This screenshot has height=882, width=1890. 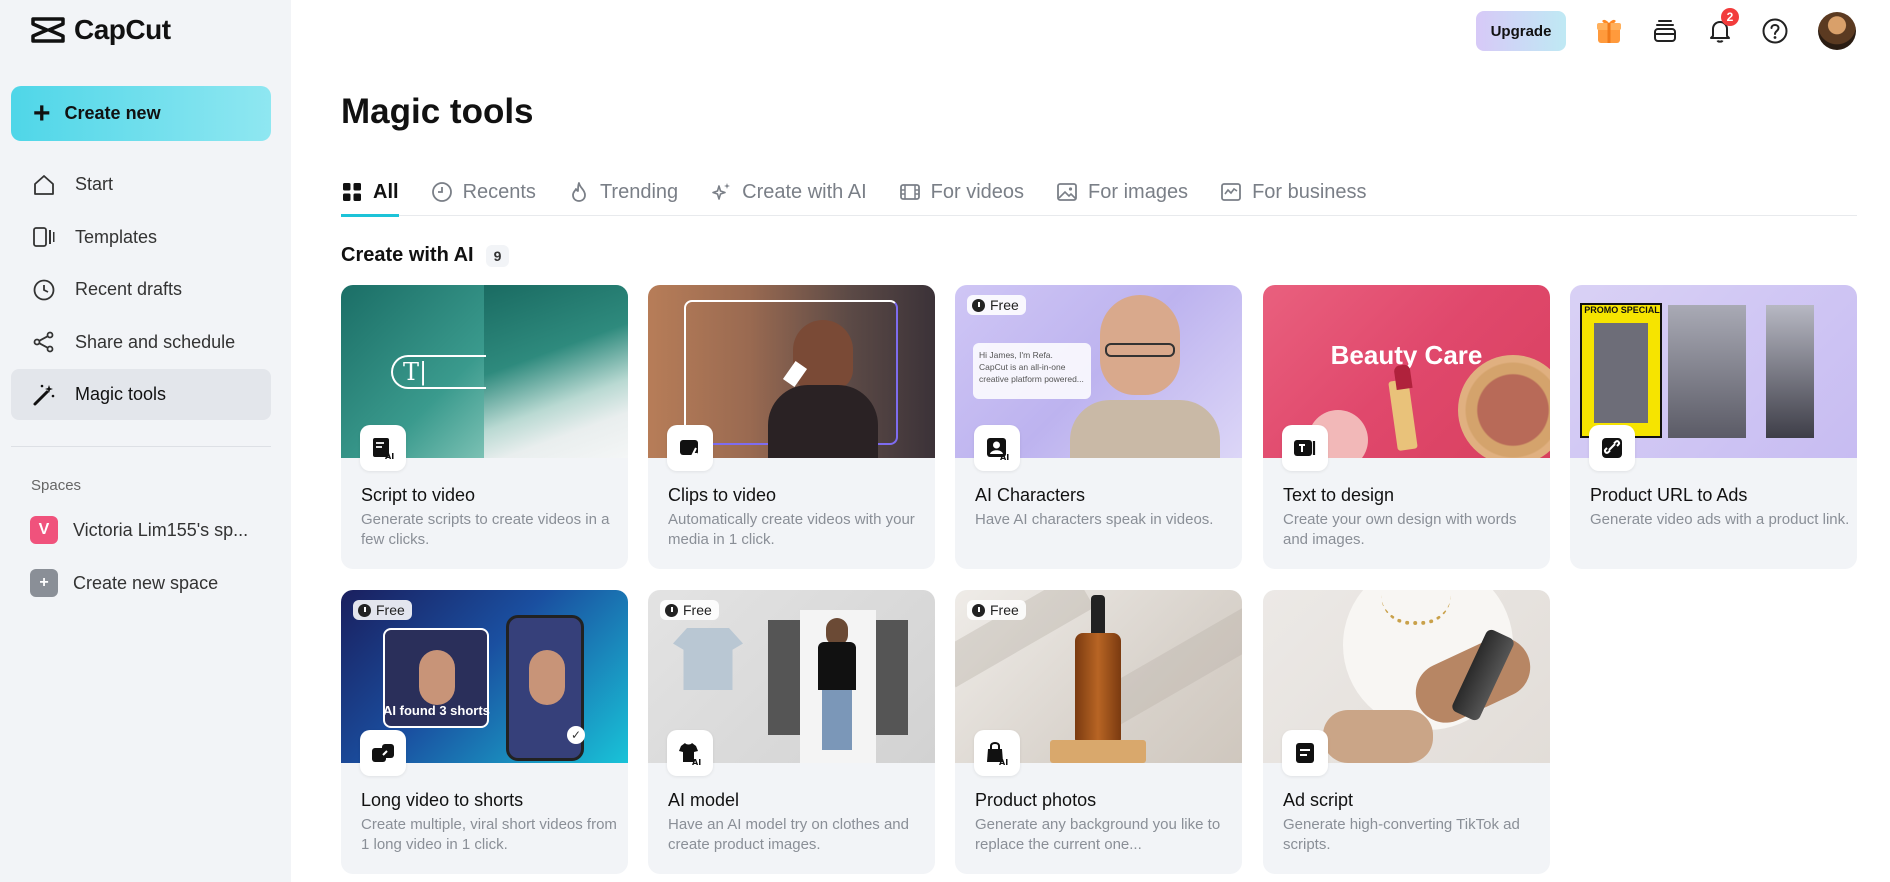 What do you see at coordinates (1720, 519) in the screenshot?
I see `card-description: Generate video ads with a product link.` at bounding box center [1720, 519].